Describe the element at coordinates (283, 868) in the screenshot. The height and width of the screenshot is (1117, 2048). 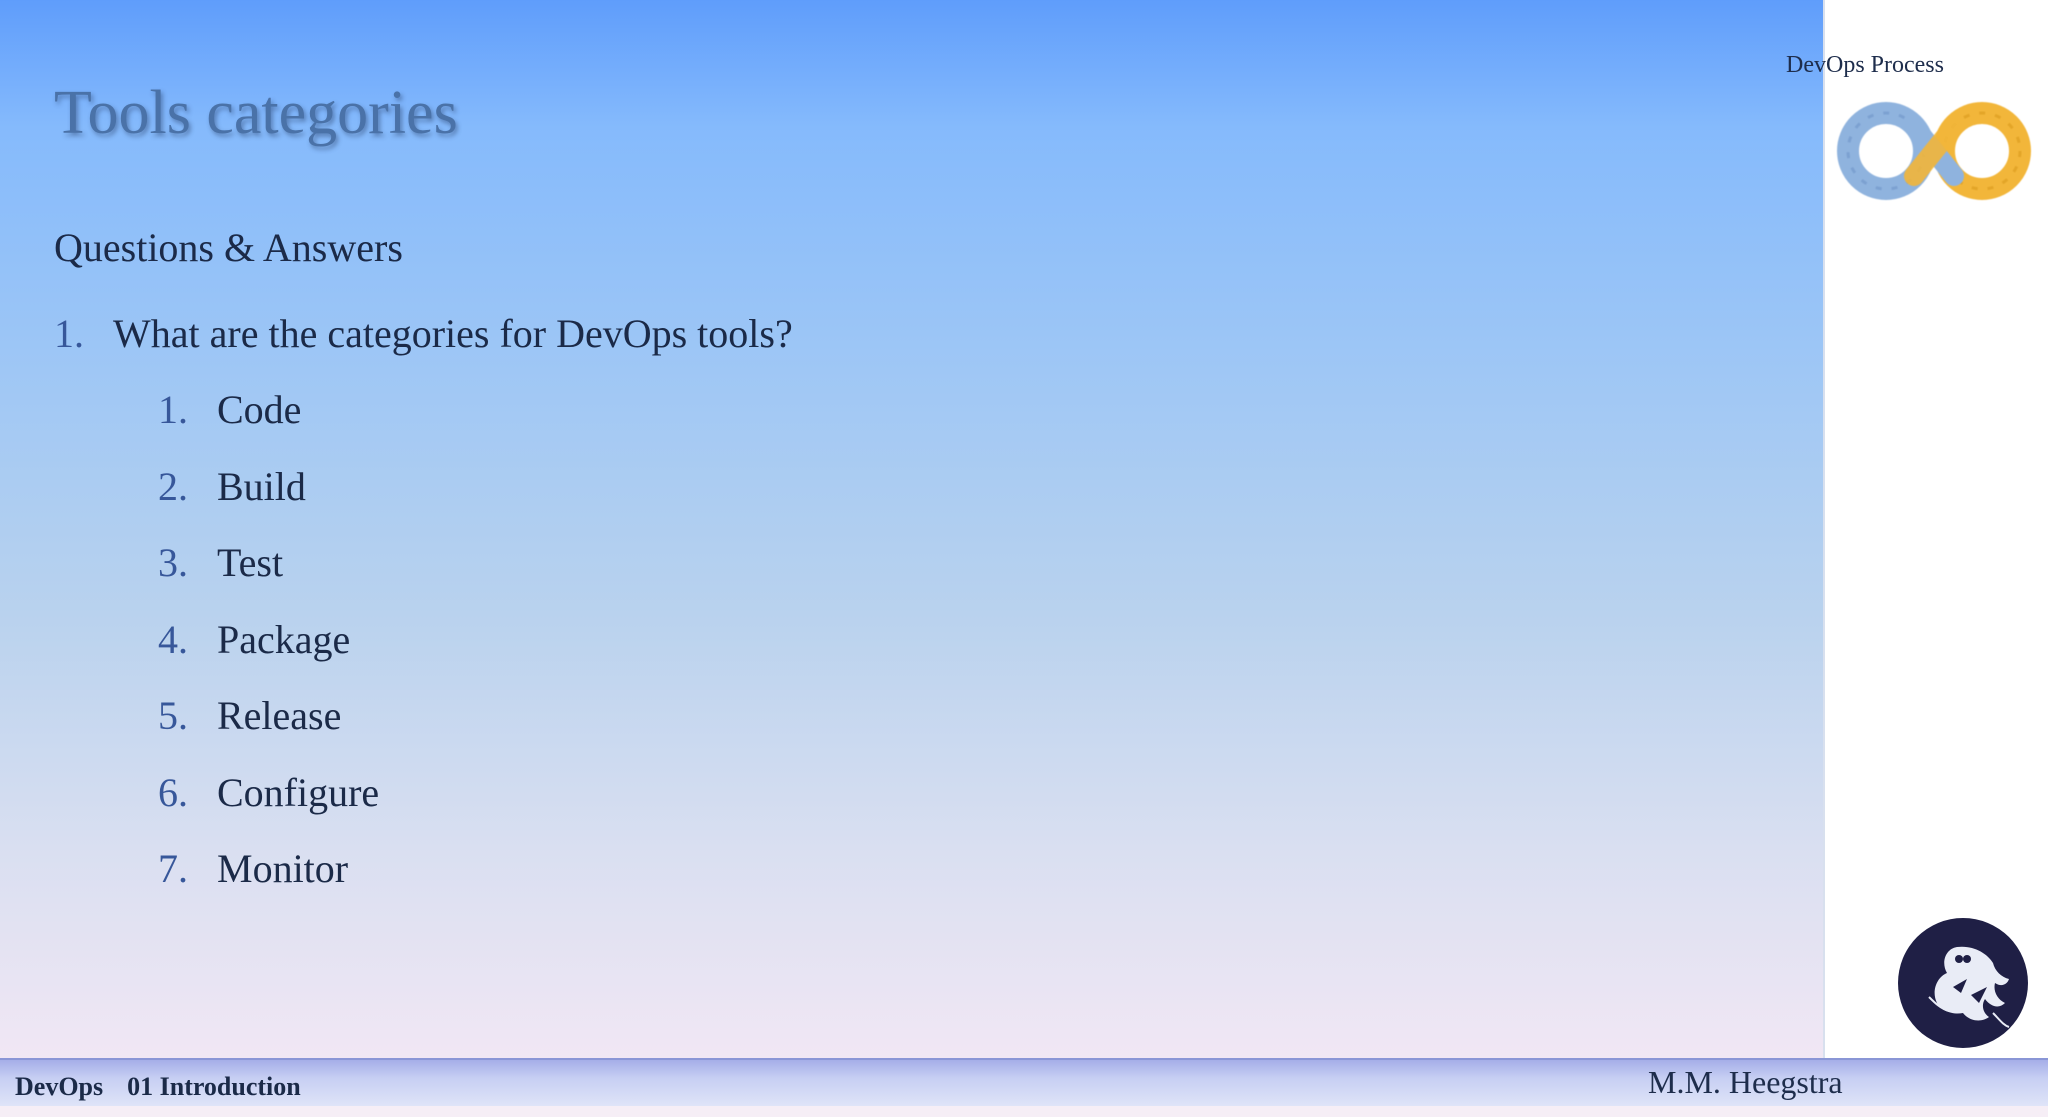
I see `answer-text: Monitor` at that location.